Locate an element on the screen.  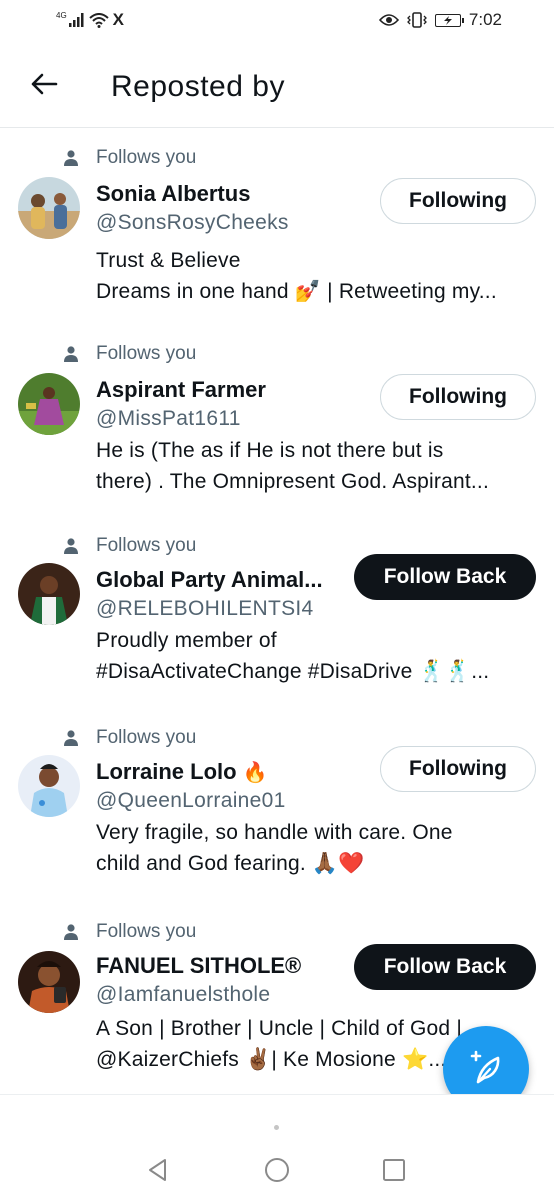
status-left: 4G X is located at coordinates (90, 20).